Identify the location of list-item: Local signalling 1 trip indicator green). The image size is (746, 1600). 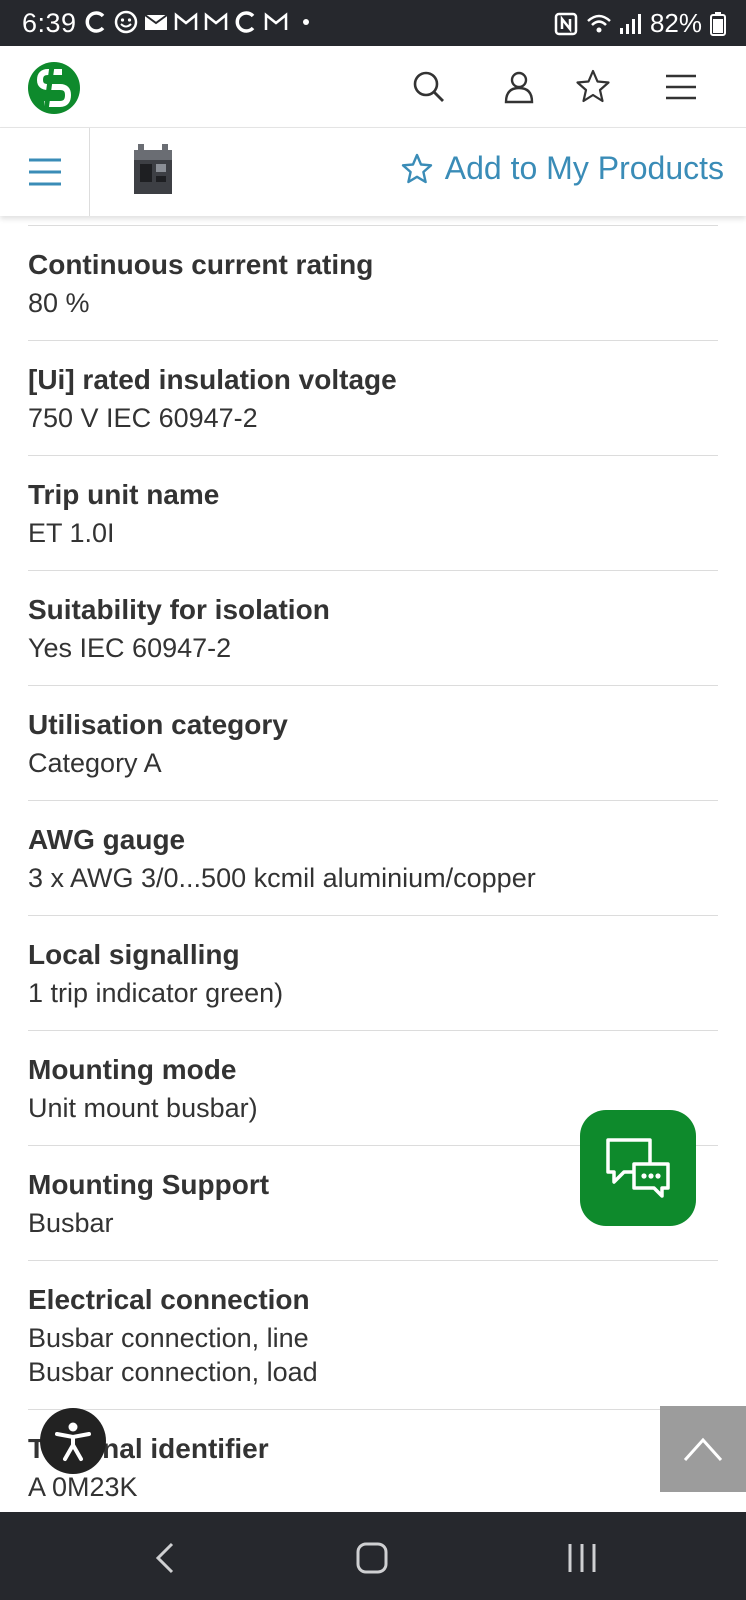
(373, 973).